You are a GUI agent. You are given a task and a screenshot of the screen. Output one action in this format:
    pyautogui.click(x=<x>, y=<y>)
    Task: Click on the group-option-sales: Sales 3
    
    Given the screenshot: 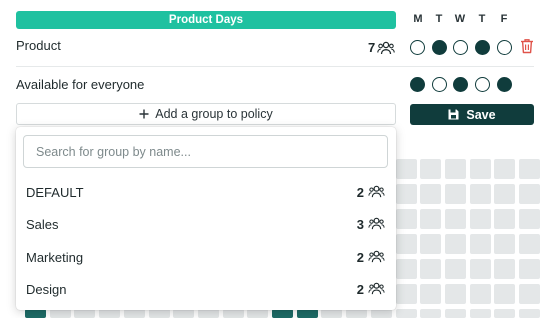 What is the action you would take?
    pyautogui.click(x=206, y=224)
    